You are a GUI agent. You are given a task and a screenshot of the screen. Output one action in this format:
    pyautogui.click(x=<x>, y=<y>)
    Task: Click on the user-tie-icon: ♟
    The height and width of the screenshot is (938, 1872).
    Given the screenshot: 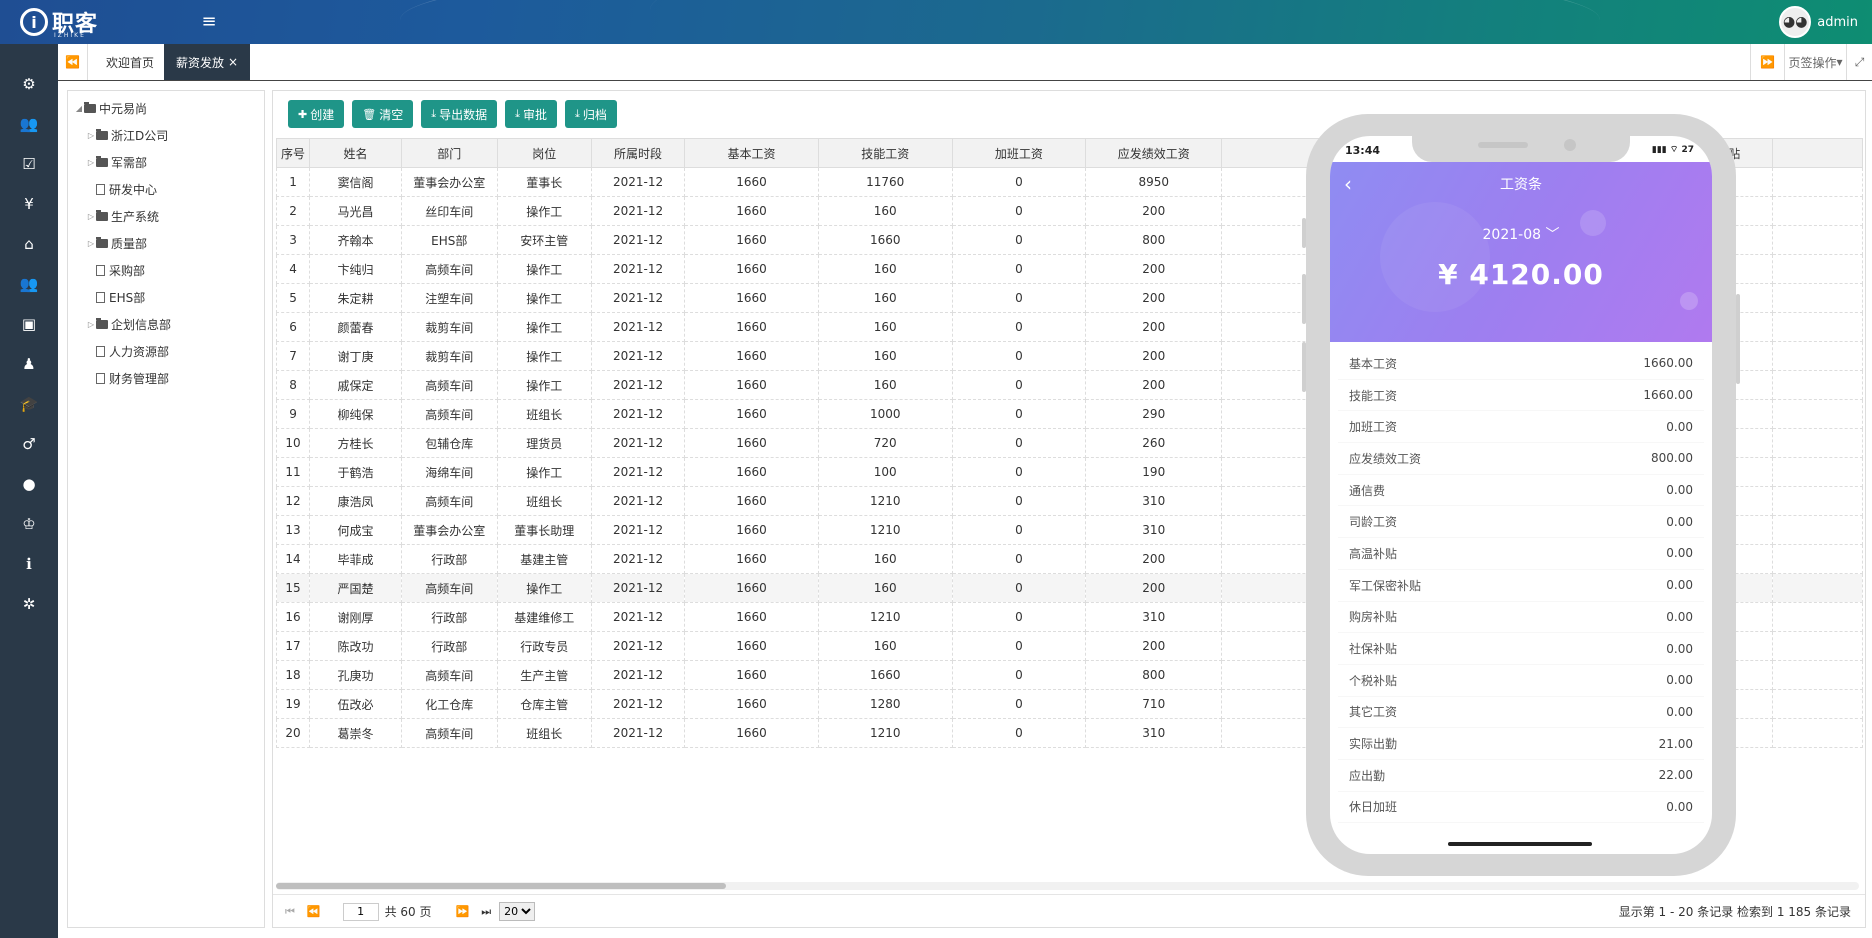 What is the action you would take?
    pyautogui.click(x=29, y=364)
    